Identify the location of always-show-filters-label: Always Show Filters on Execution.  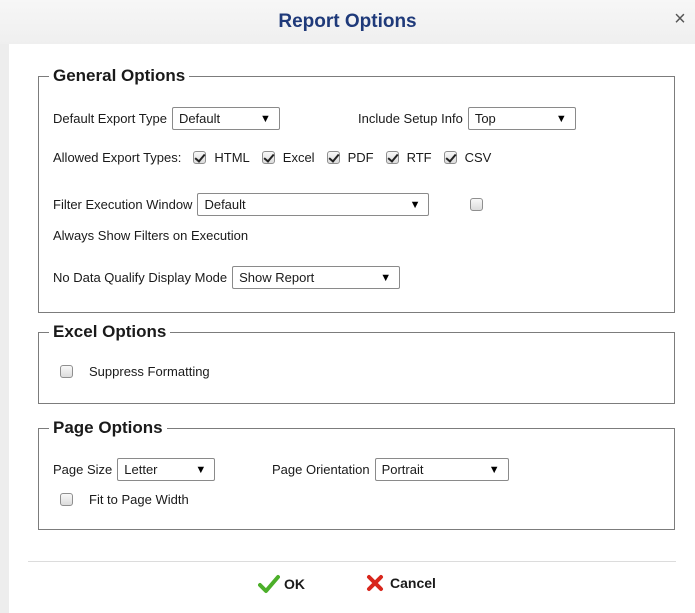
(151, 235).